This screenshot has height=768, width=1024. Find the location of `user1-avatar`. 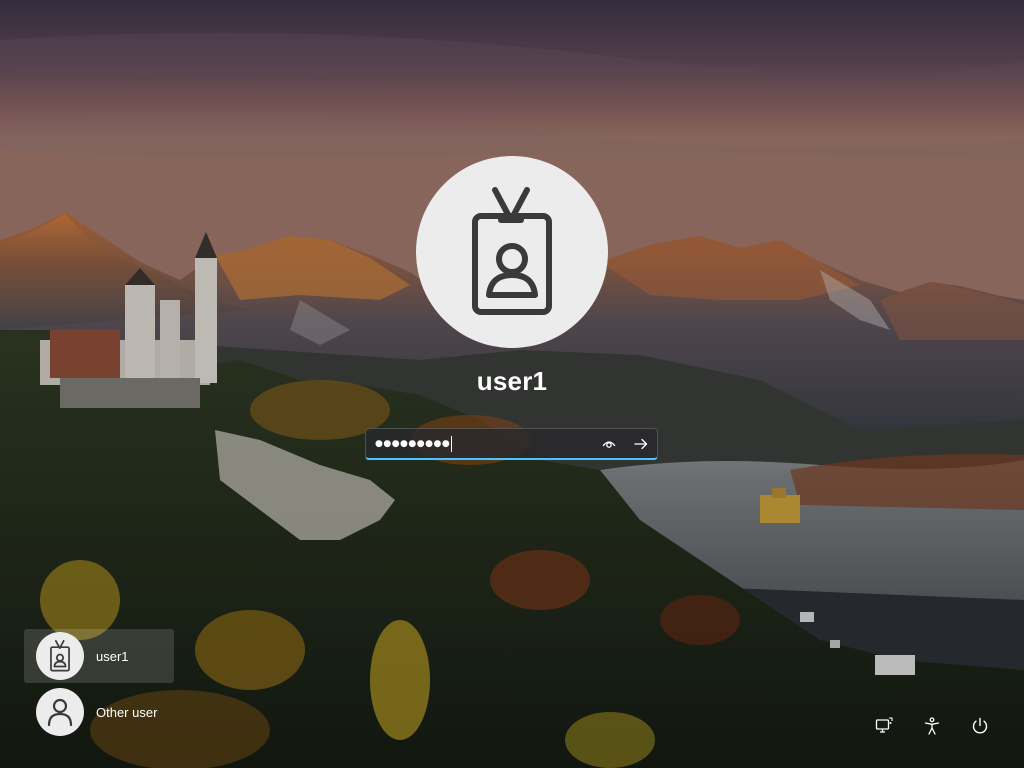

user1-avatar is located at coordinates (60, 656).